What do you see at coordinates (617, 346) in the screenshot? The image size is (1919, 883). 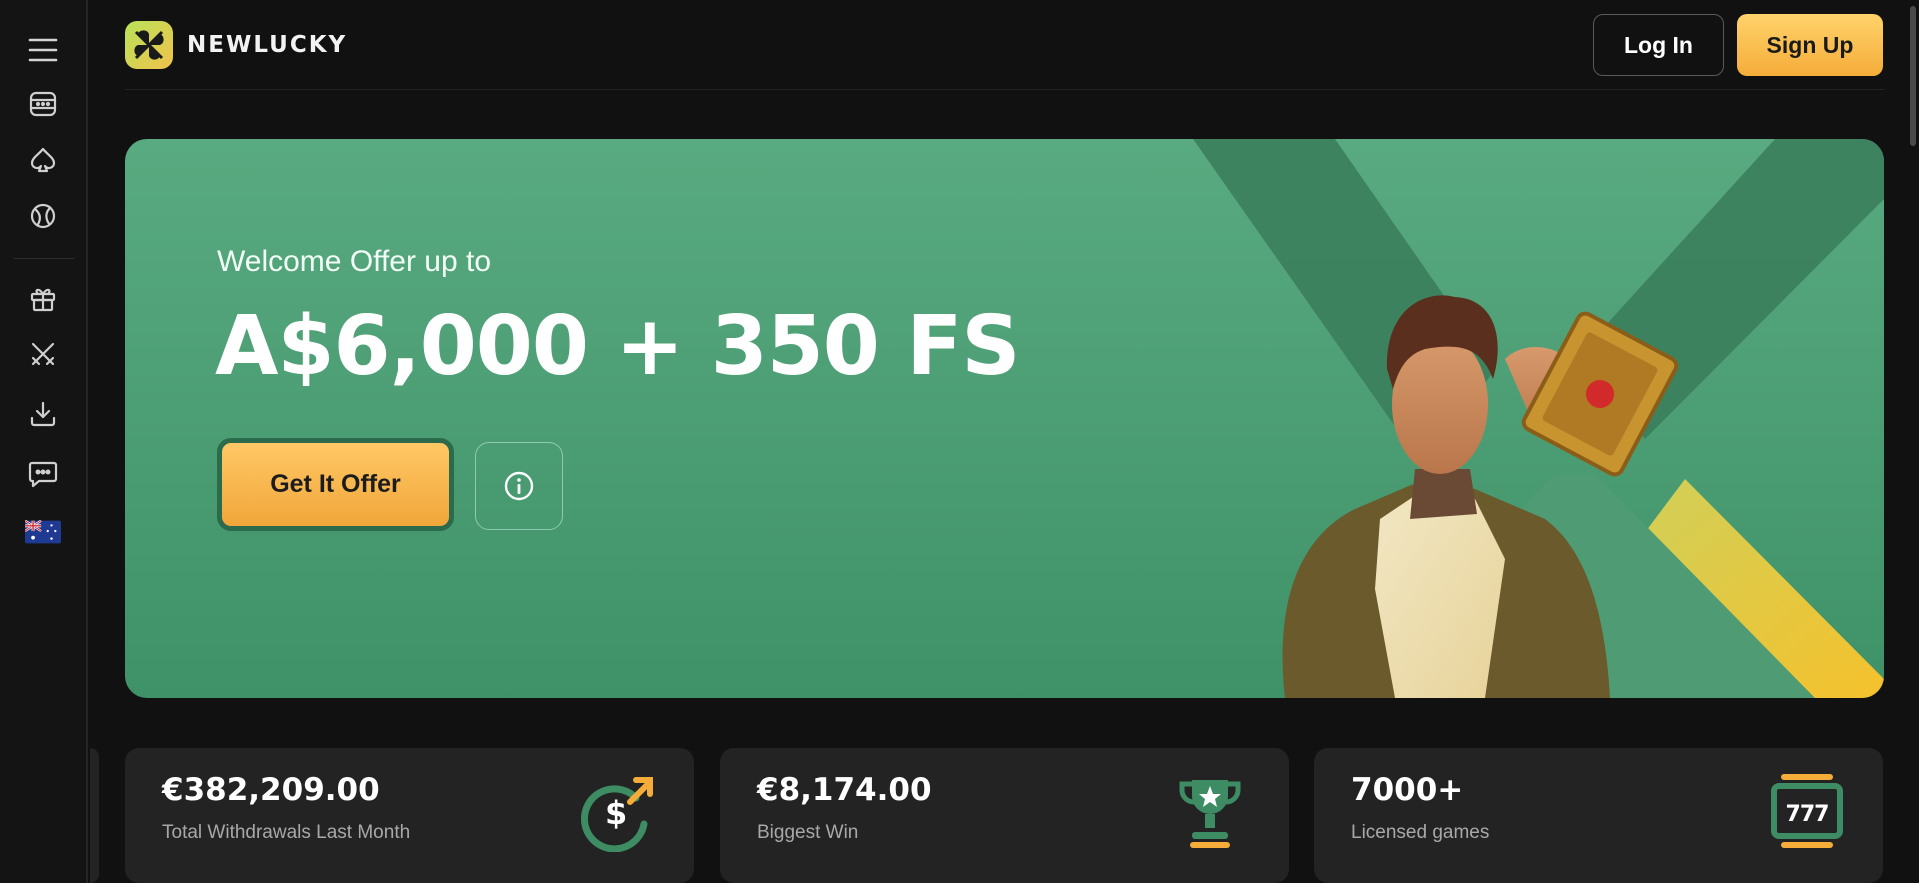 I see `offer-amount: A$6,000 + 350 FS` at bounding box center [617, 346].